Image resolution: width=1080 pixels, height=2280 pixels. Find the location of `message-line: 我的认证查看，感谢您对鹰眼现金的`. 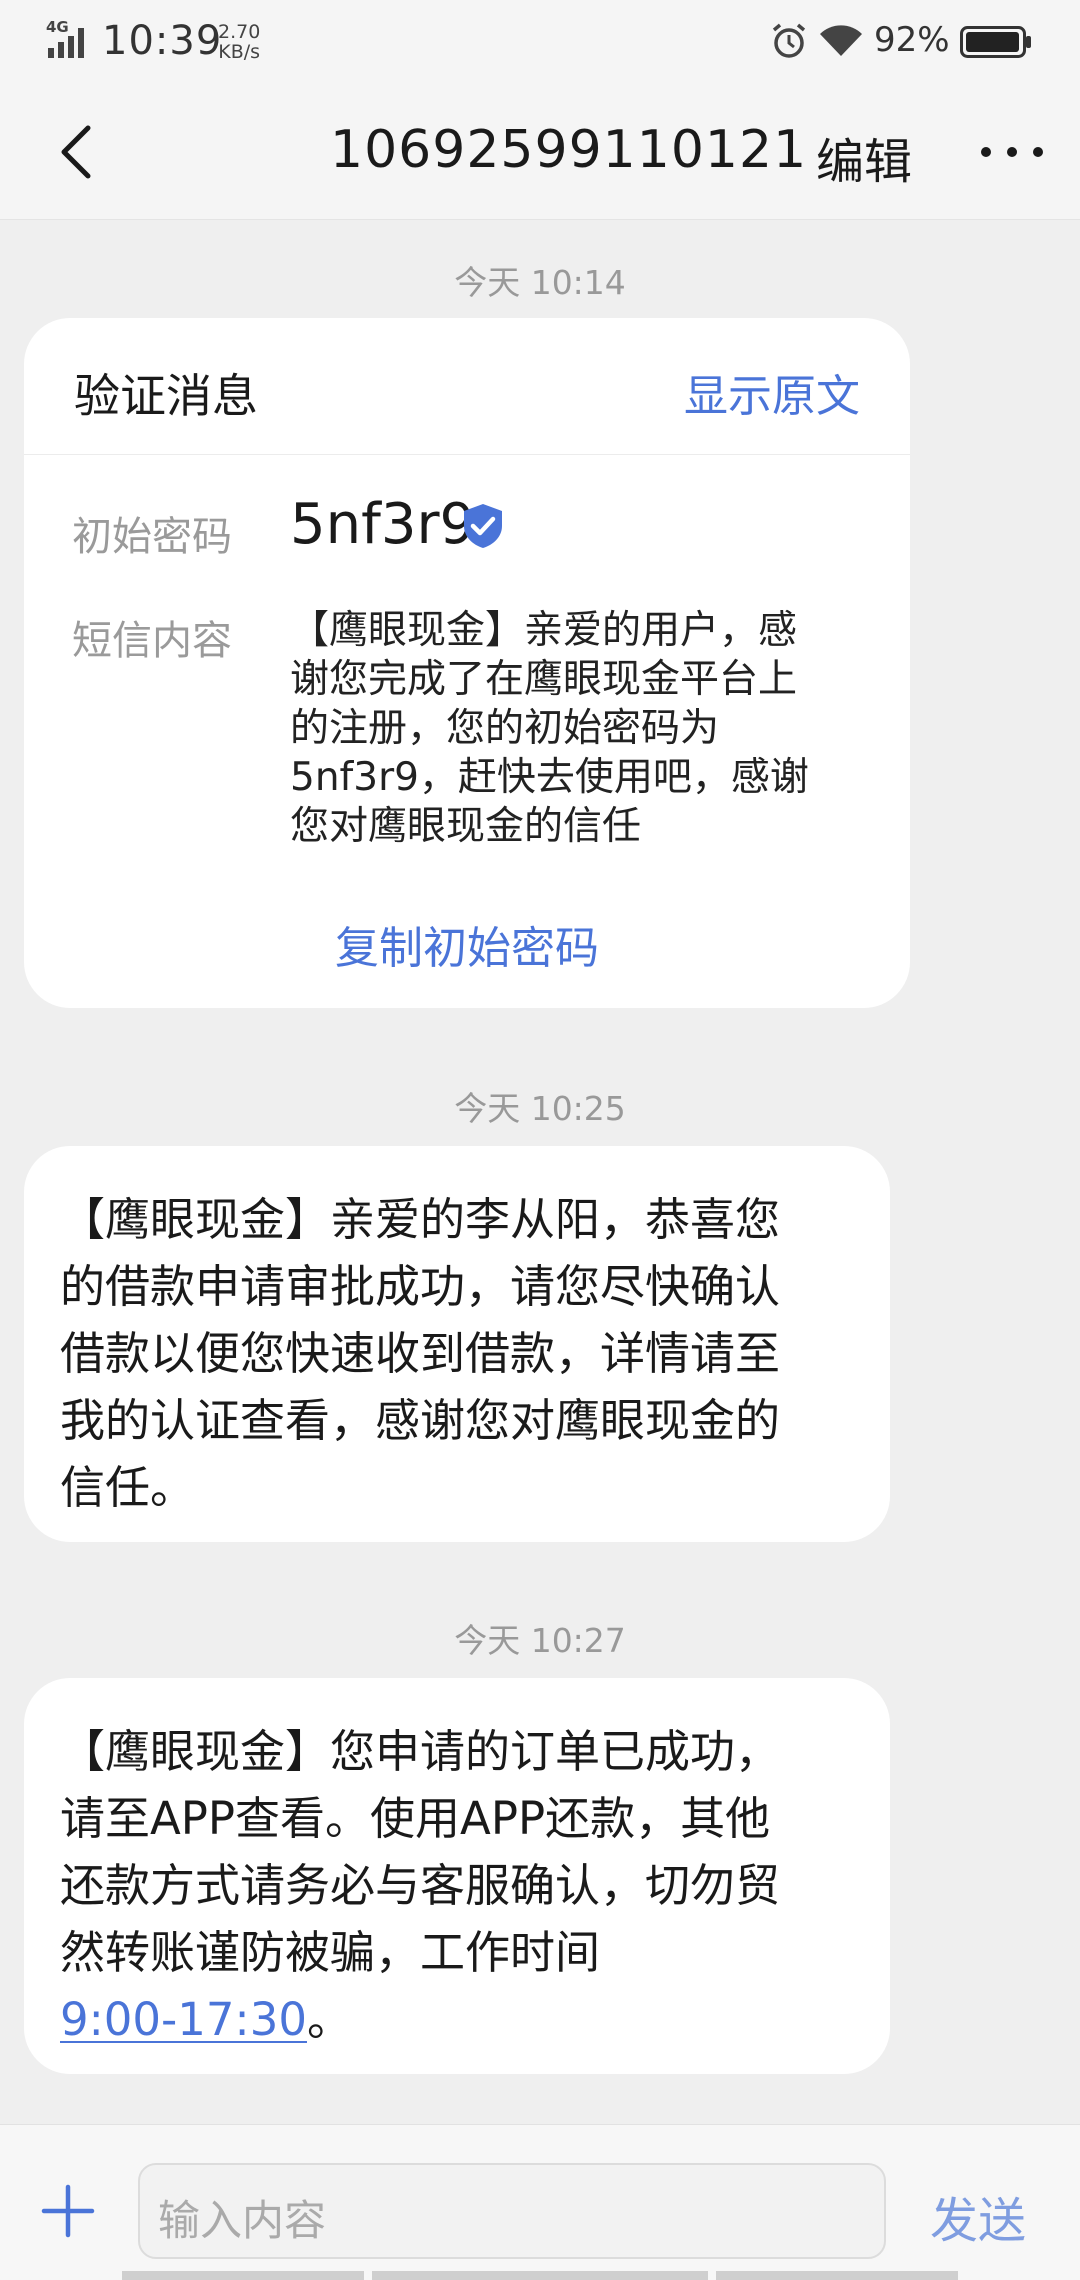

message-line: 我的认证查看，感谢您对鹰眼现金的 is located at coordinates (420, 1420).